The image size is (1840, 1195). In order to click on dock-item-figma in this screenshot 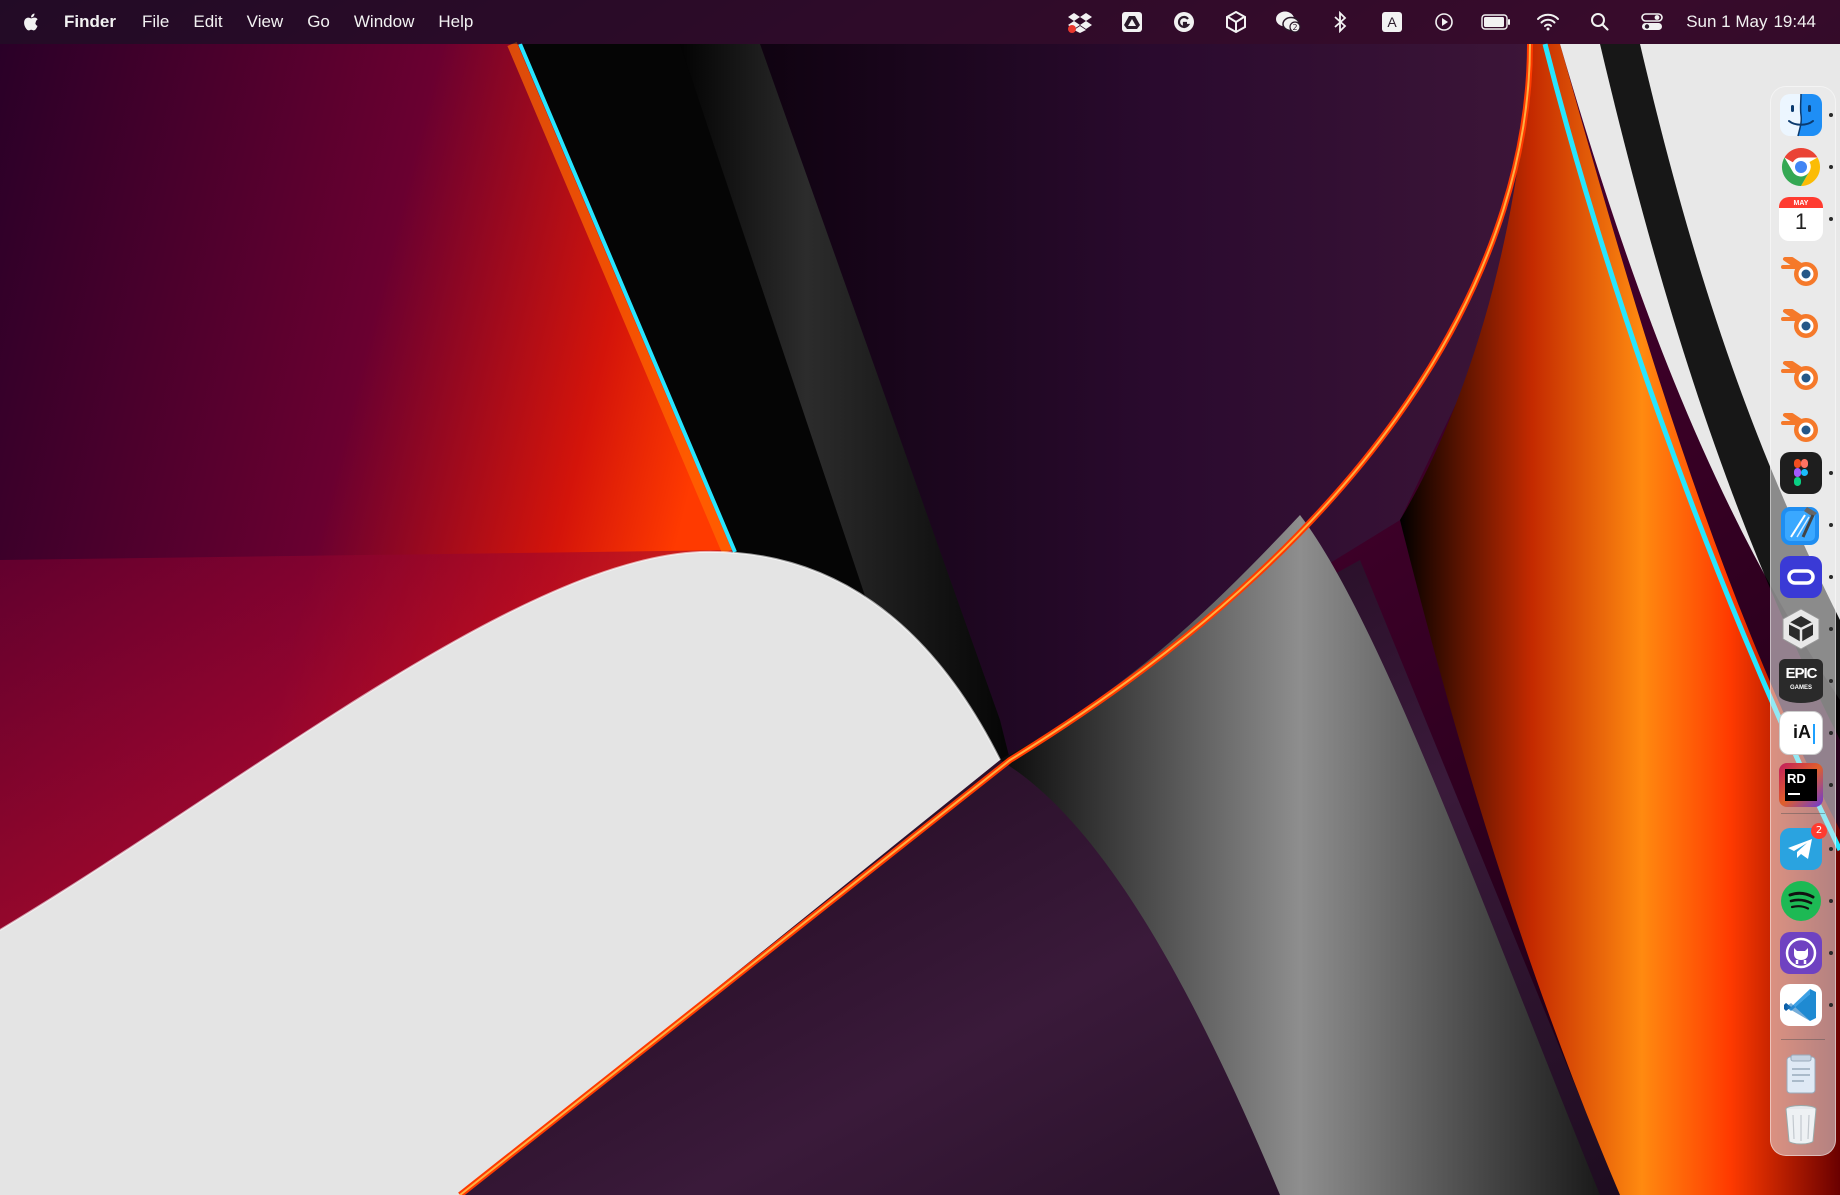, I will do `click(1806, 473)`.